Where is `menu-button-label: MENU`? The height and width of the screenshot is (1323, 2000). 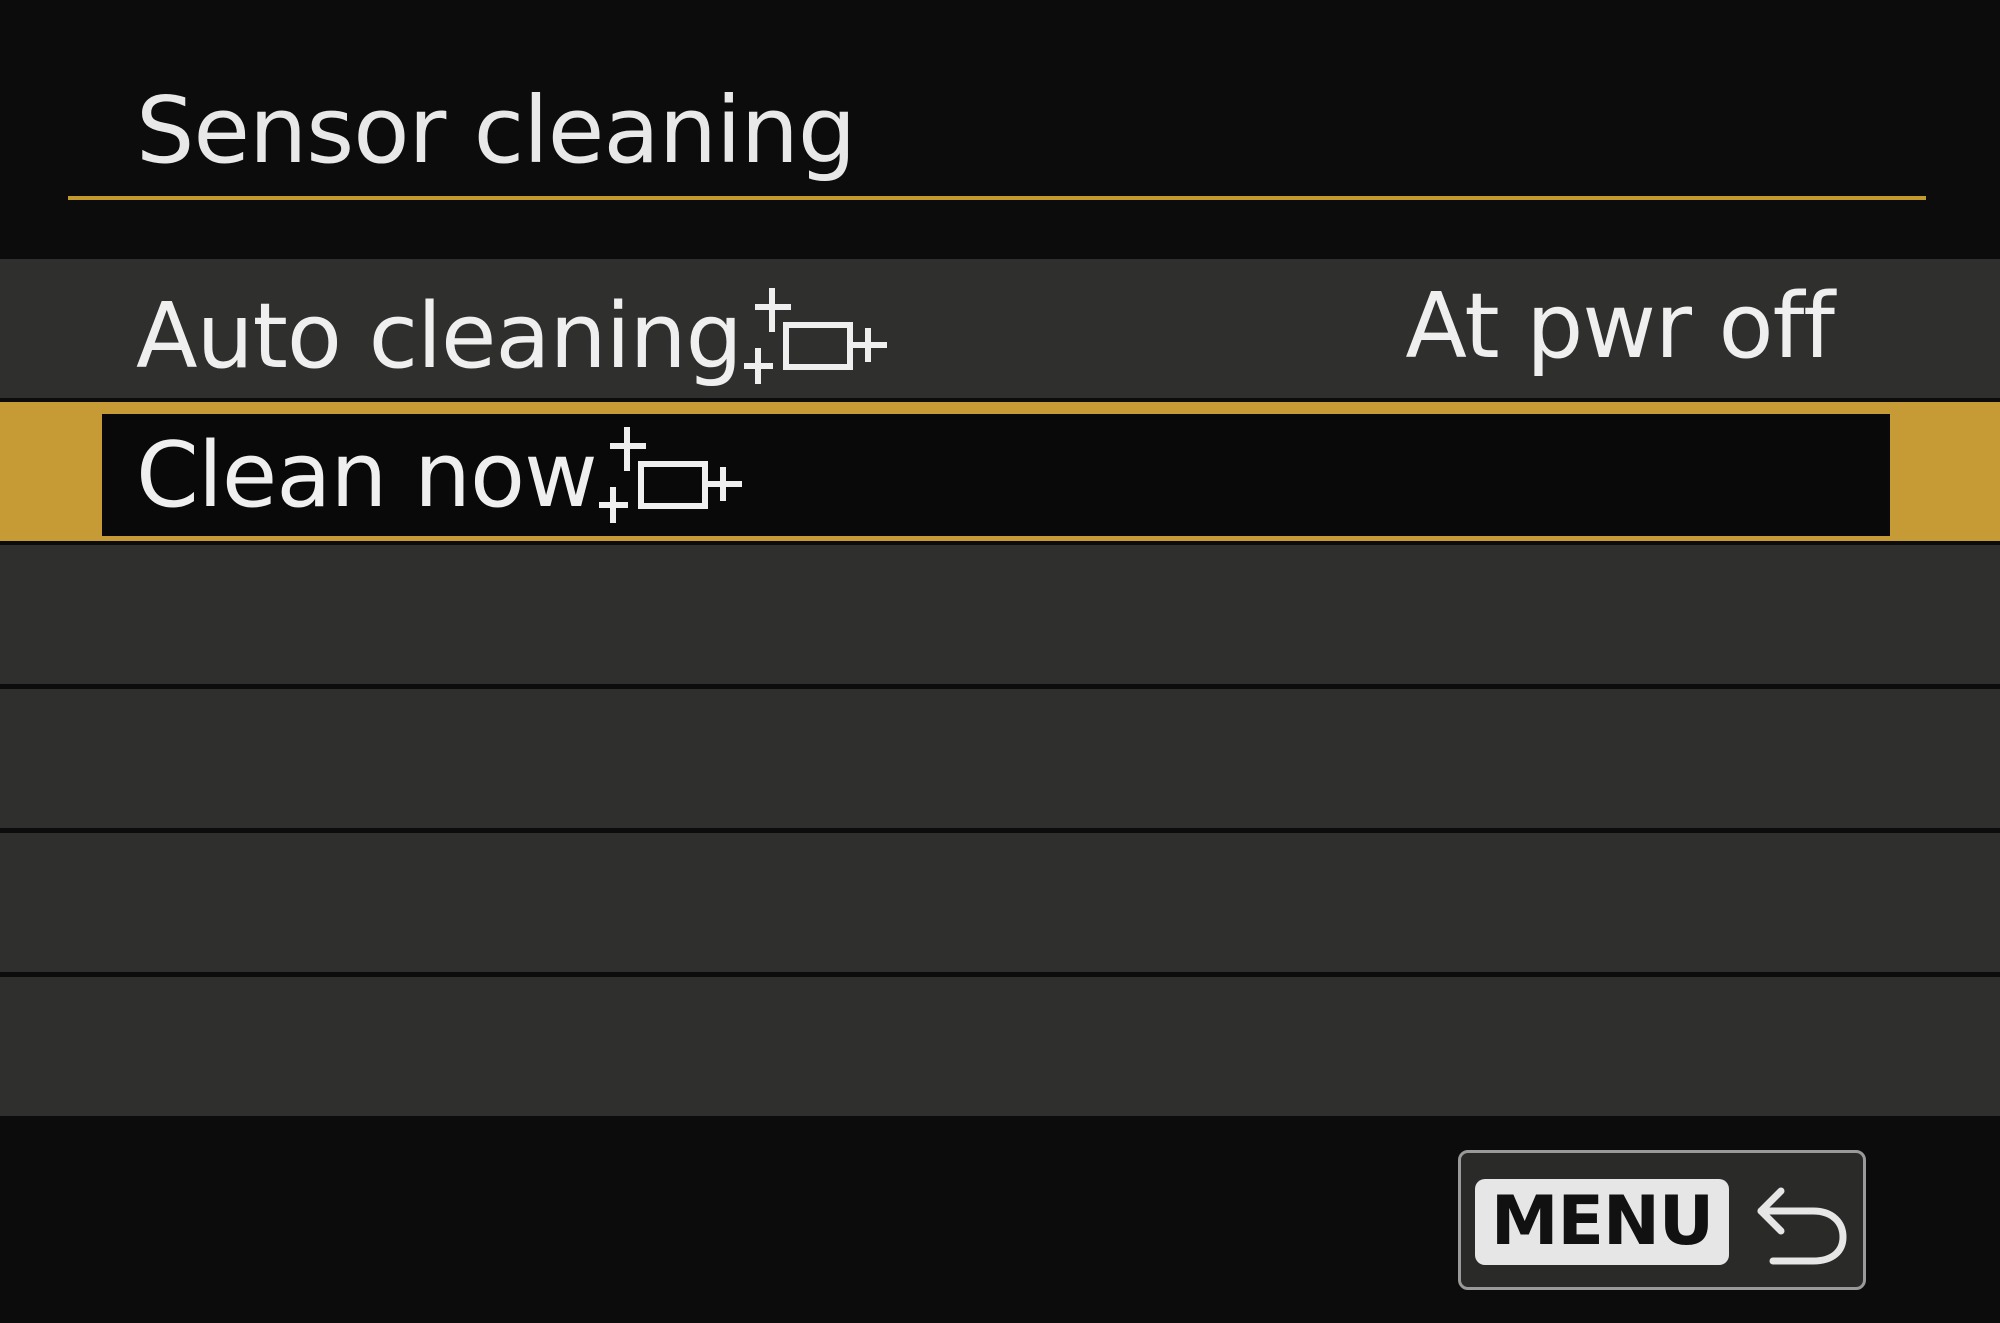
menu-button-label: MENU is located at coordinates (1602, 1222).